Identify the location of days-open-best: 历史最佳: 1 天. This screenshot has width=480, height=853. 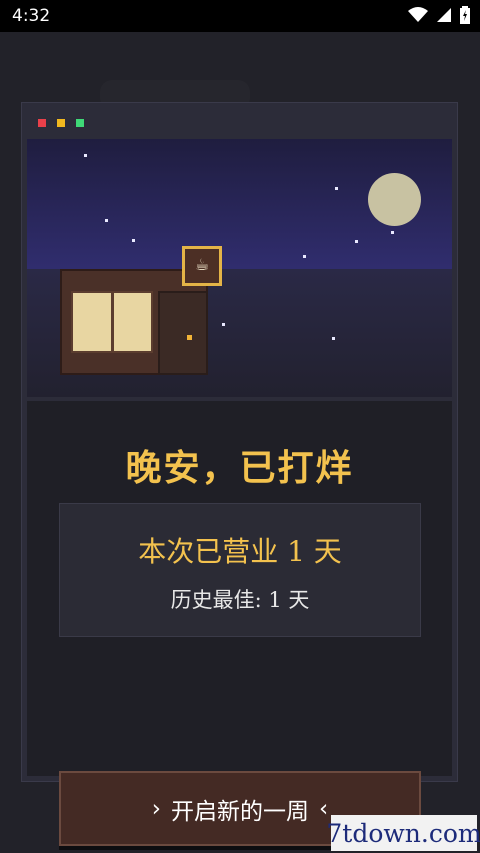
(240, 600).